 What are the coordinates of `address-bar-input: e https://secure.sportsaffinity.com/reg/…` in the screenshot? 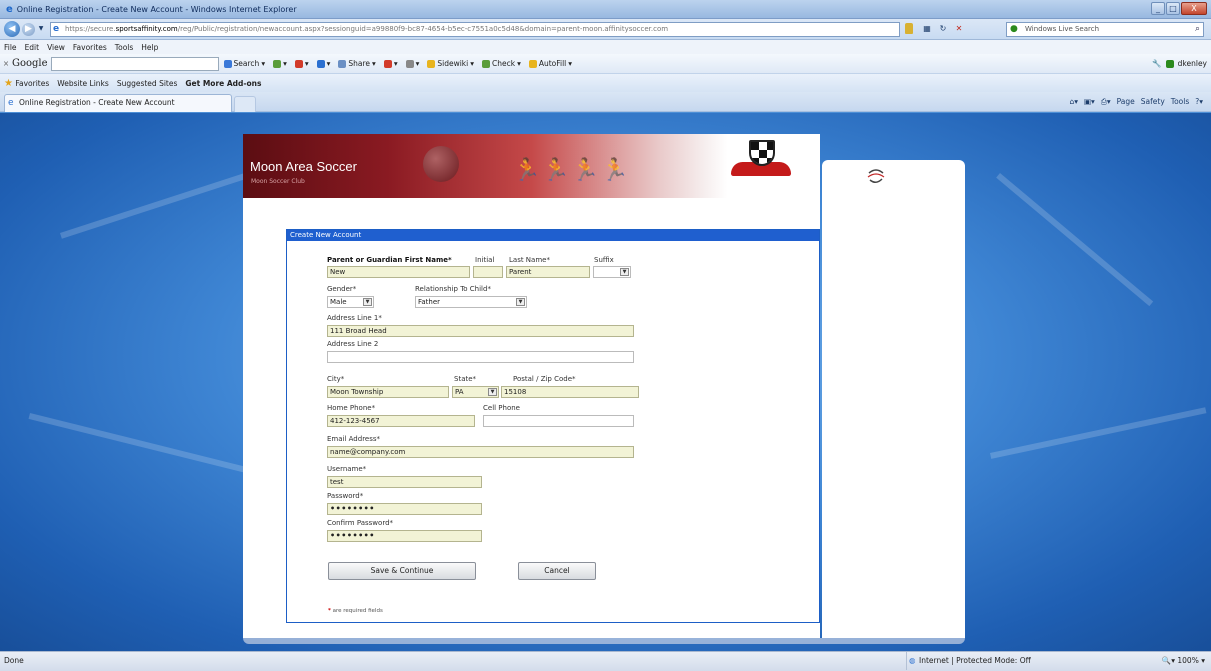 It's located at (475, 29).